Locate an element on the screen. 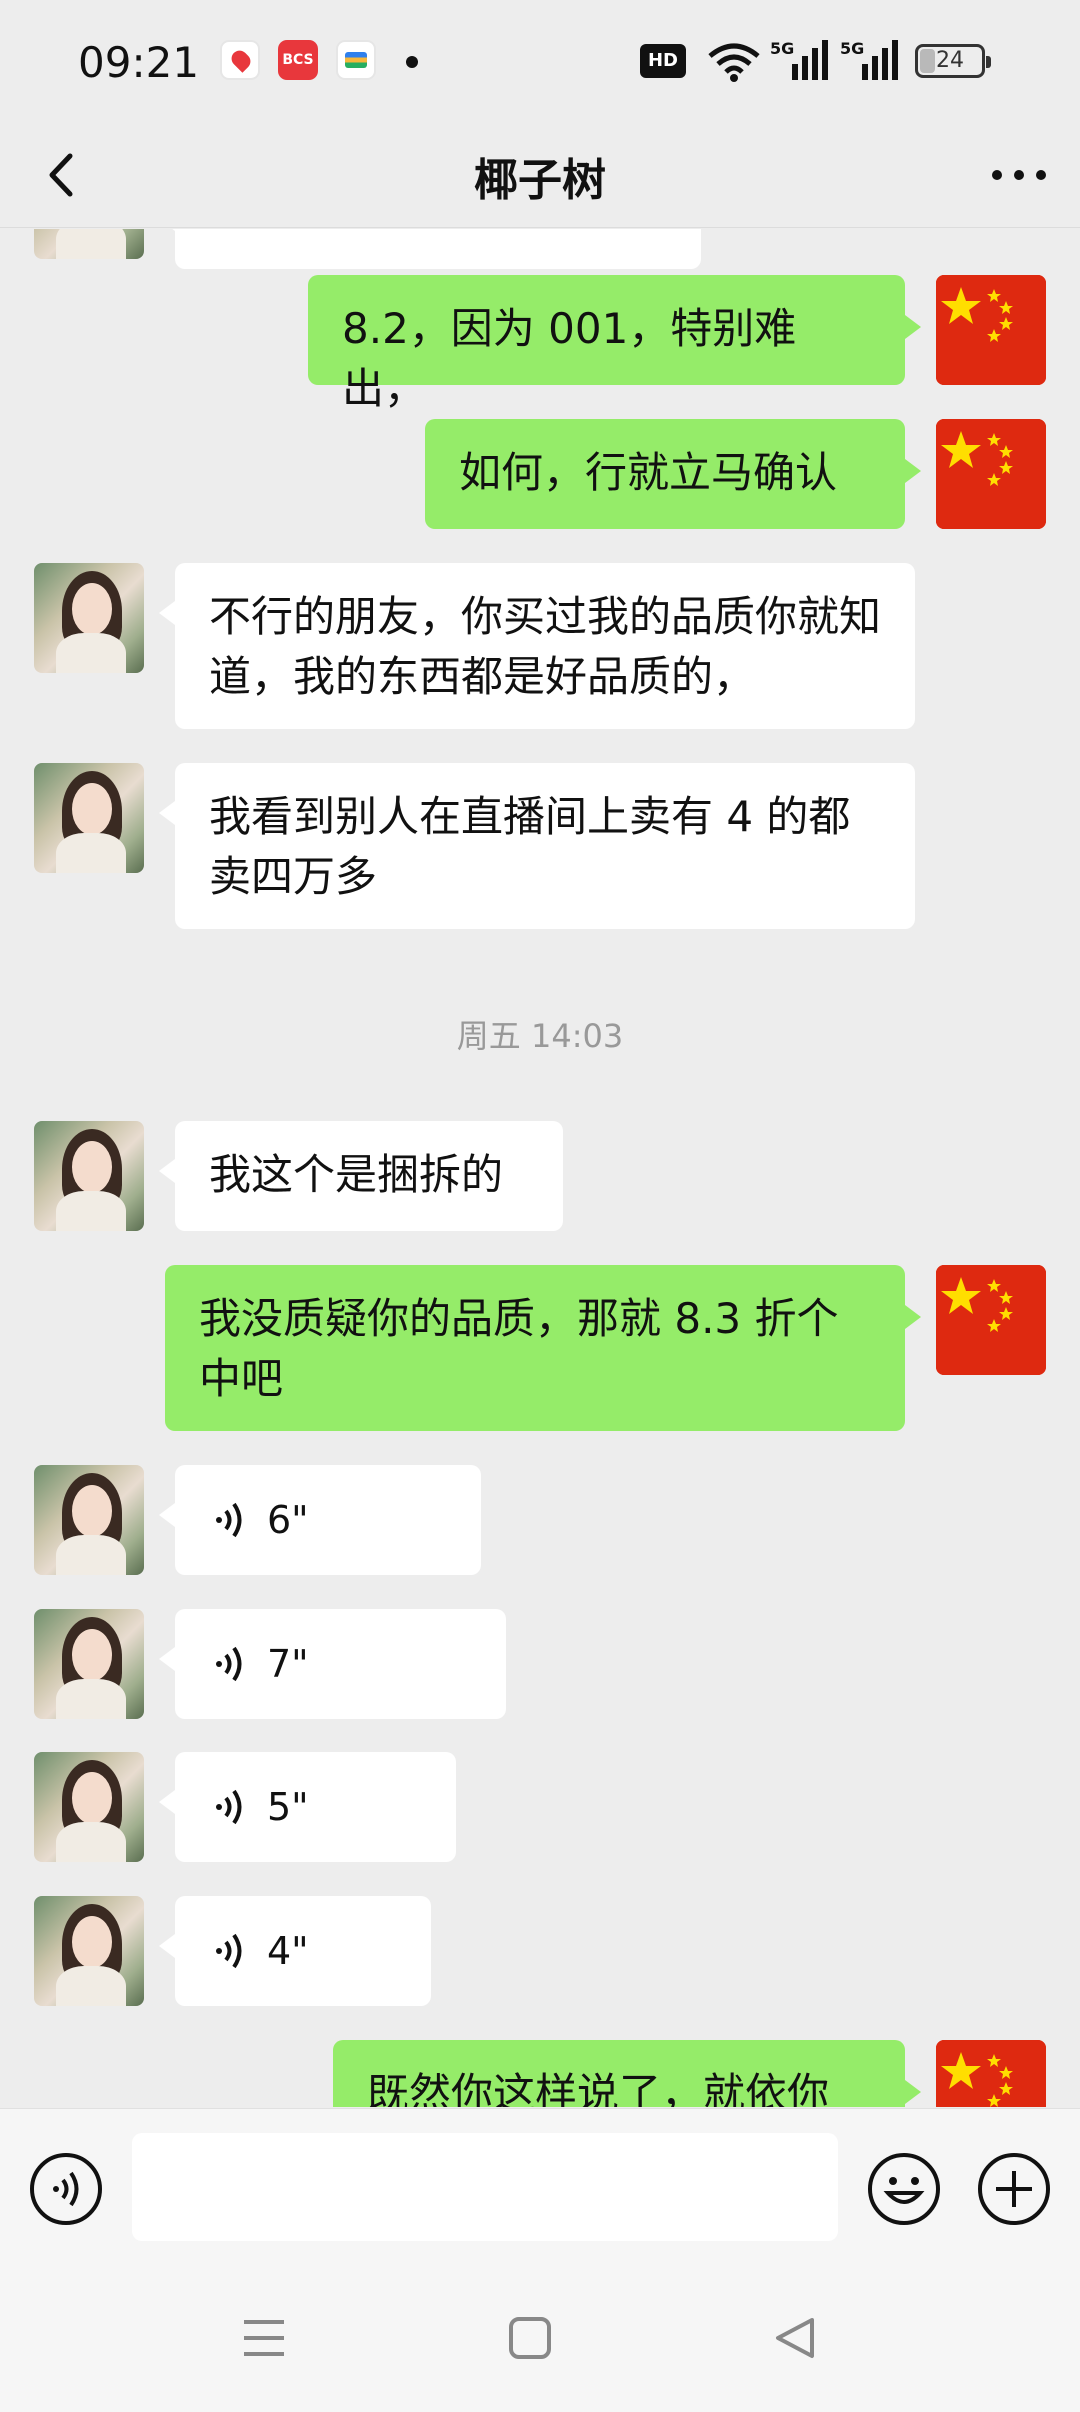 Image resolution: width=1080 pixels, height=2412 pixels. wifi-icon is located at coordinates (734, 62).